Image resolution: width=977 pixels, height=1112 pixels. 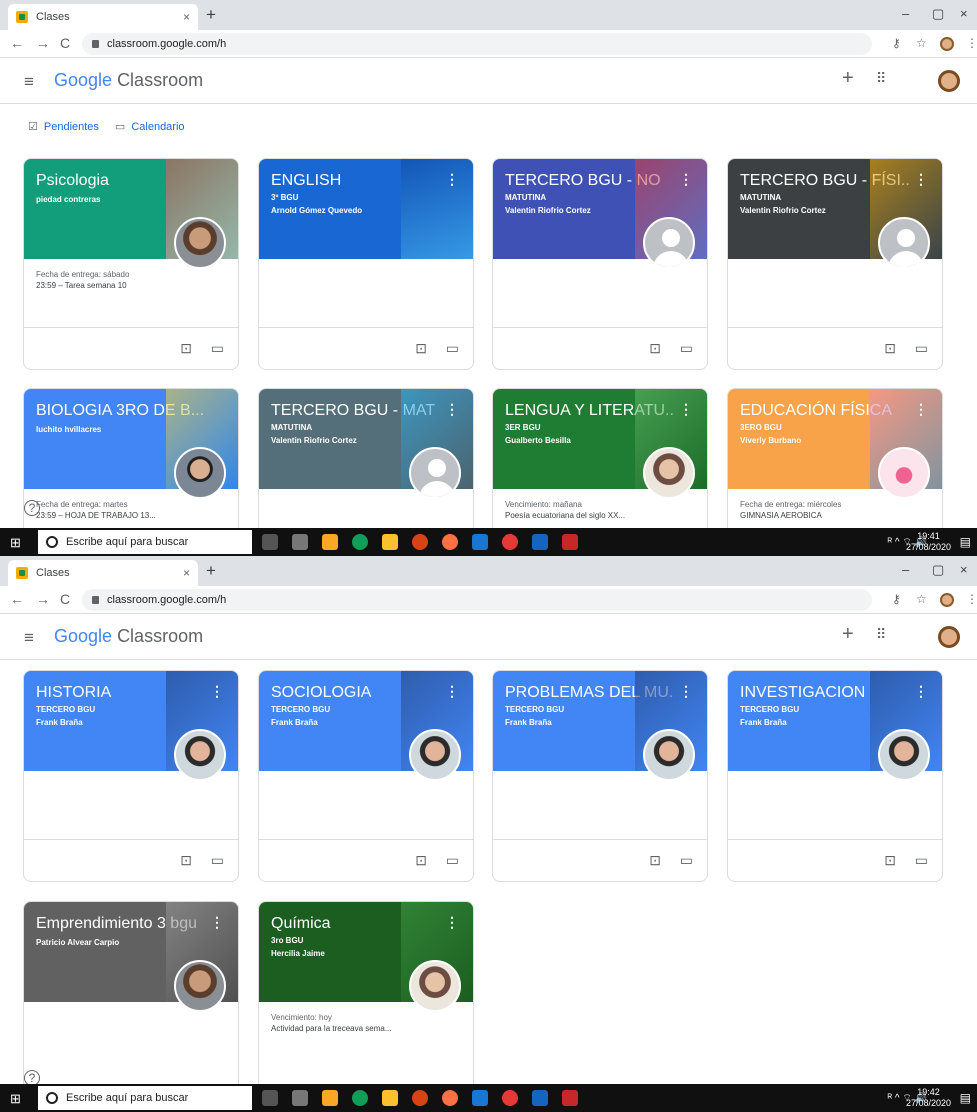 What do you see at coordinates (270, 1098) in the screenshot?
I see `mic-icon` at bounding box center [270, 1098].